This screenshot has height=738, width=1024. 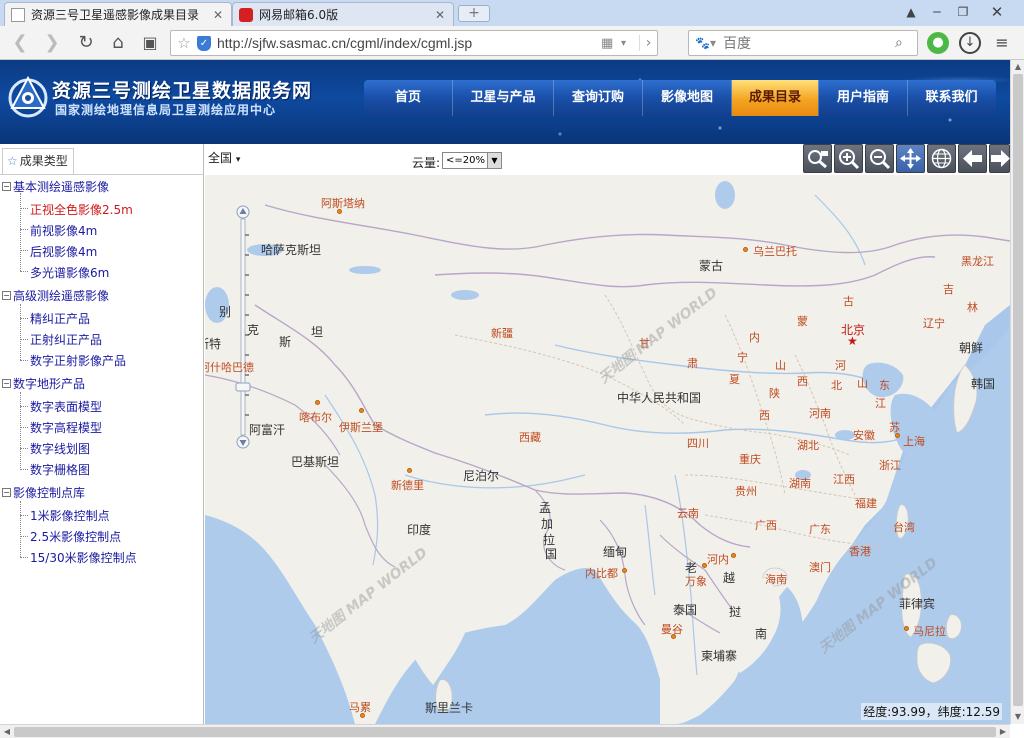 What do you see at coordinates (809, 43) in the screenshot?
I see `search-input: 百度` at bounding box center [809, 43].